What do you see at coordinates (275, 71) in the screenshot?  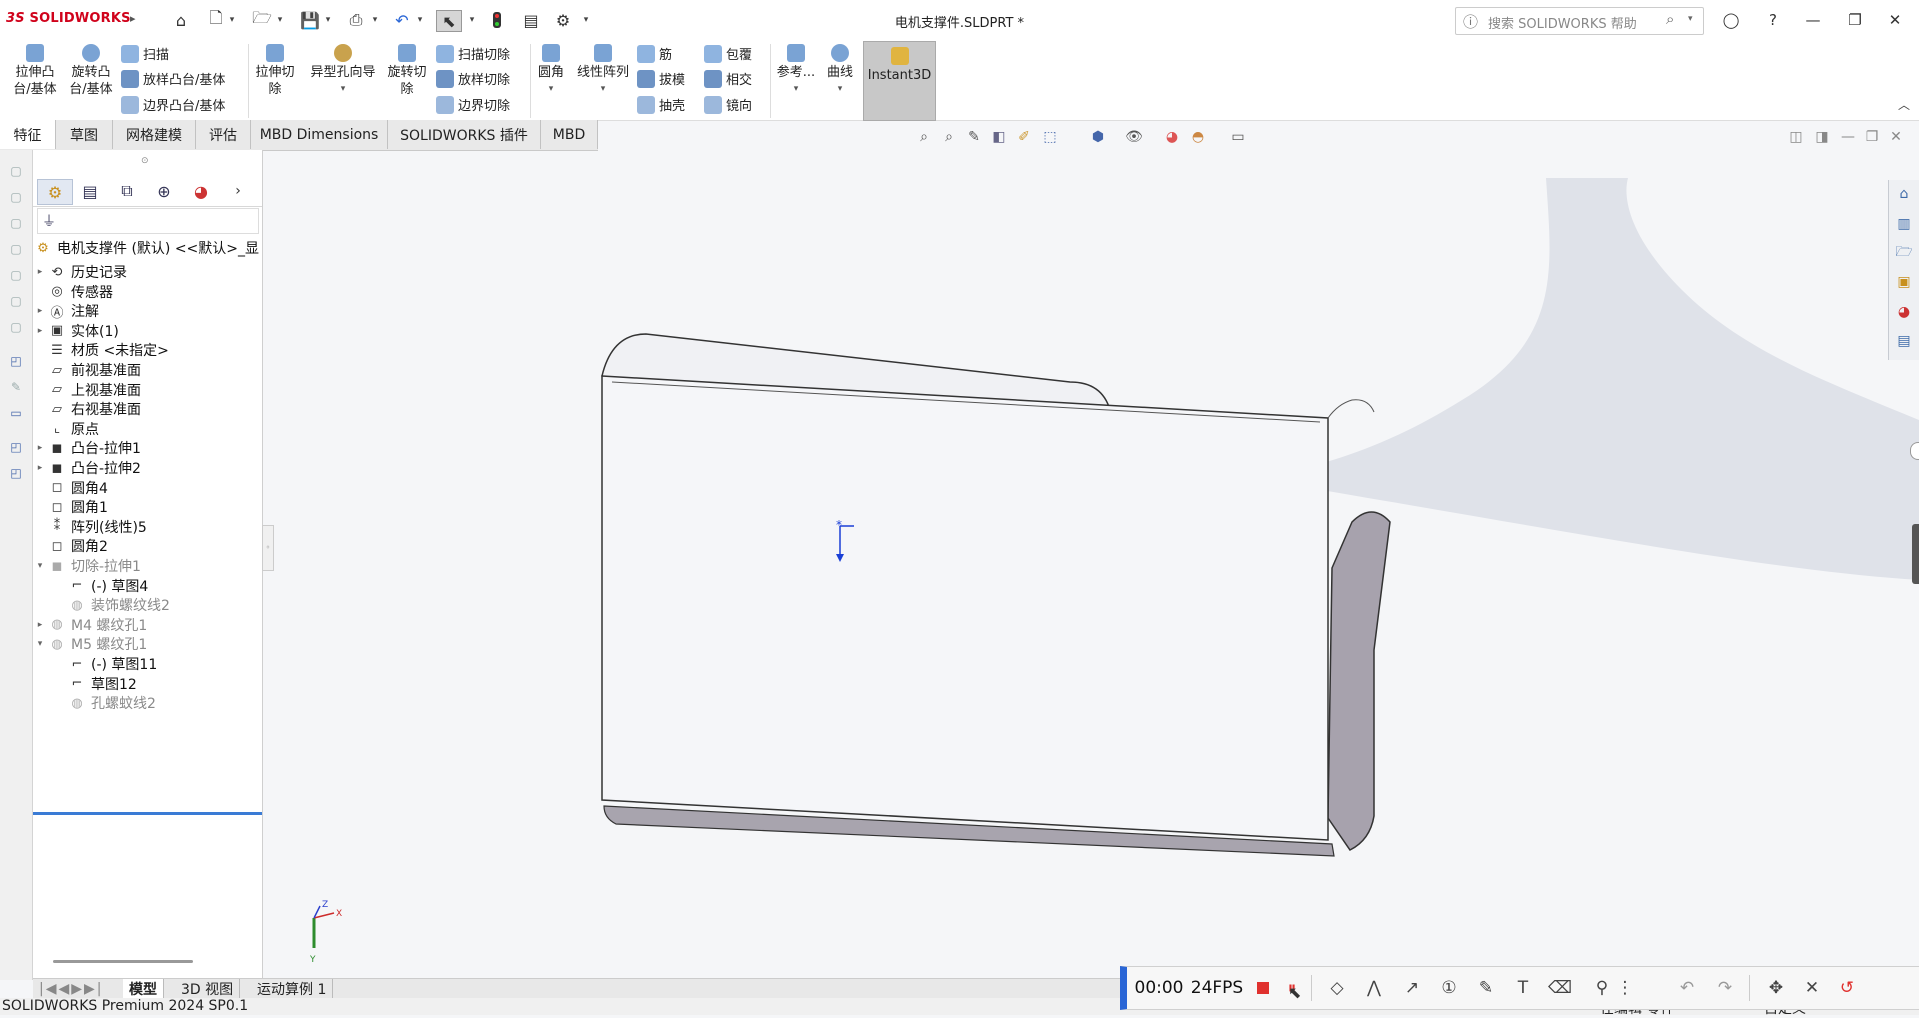 I see `extrude-cut-button: 拉伸切 除` at bounding box center [275, 71].